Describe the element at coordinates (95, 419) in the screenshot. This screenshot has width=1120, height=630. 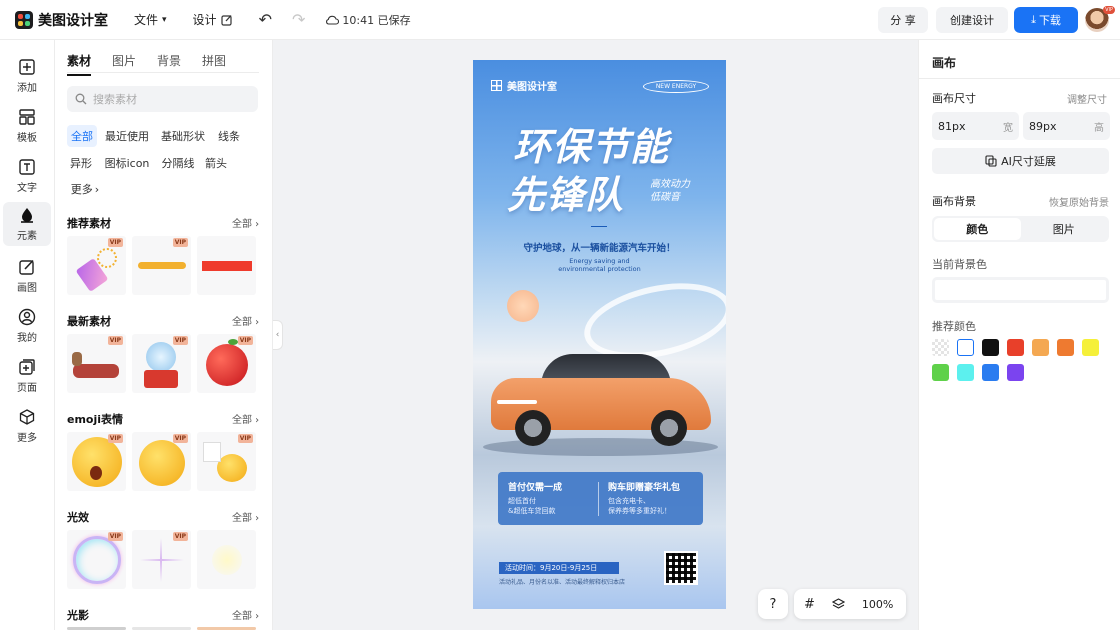
I see `section-title: emoji表情` at that location.